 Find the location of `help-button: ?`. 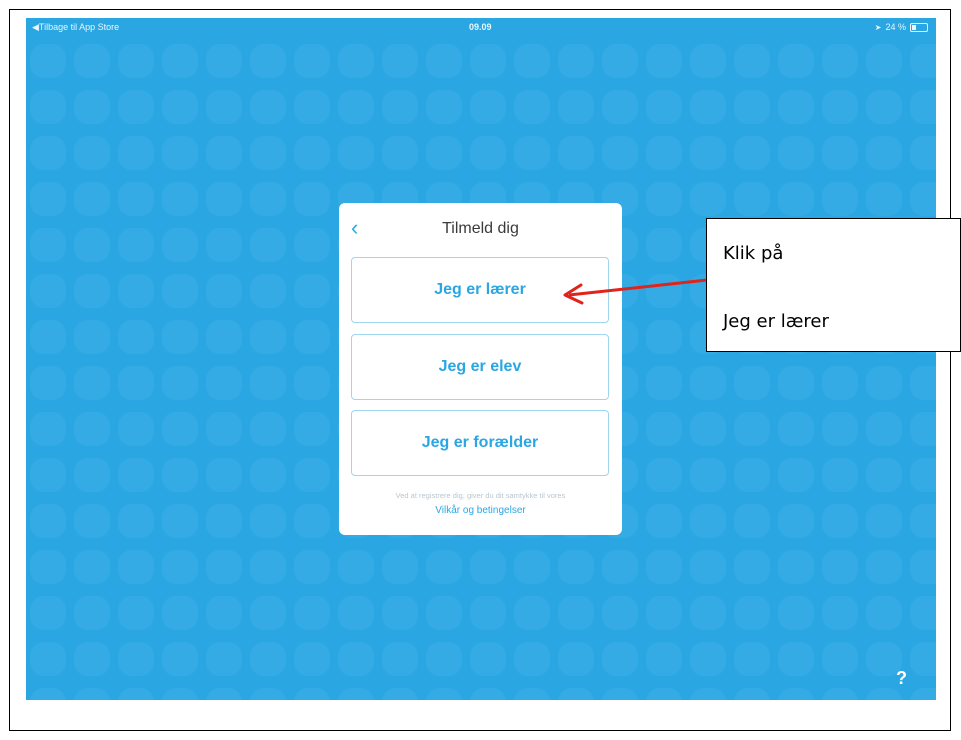

help-button: ? is located at coordinates (901, 678).